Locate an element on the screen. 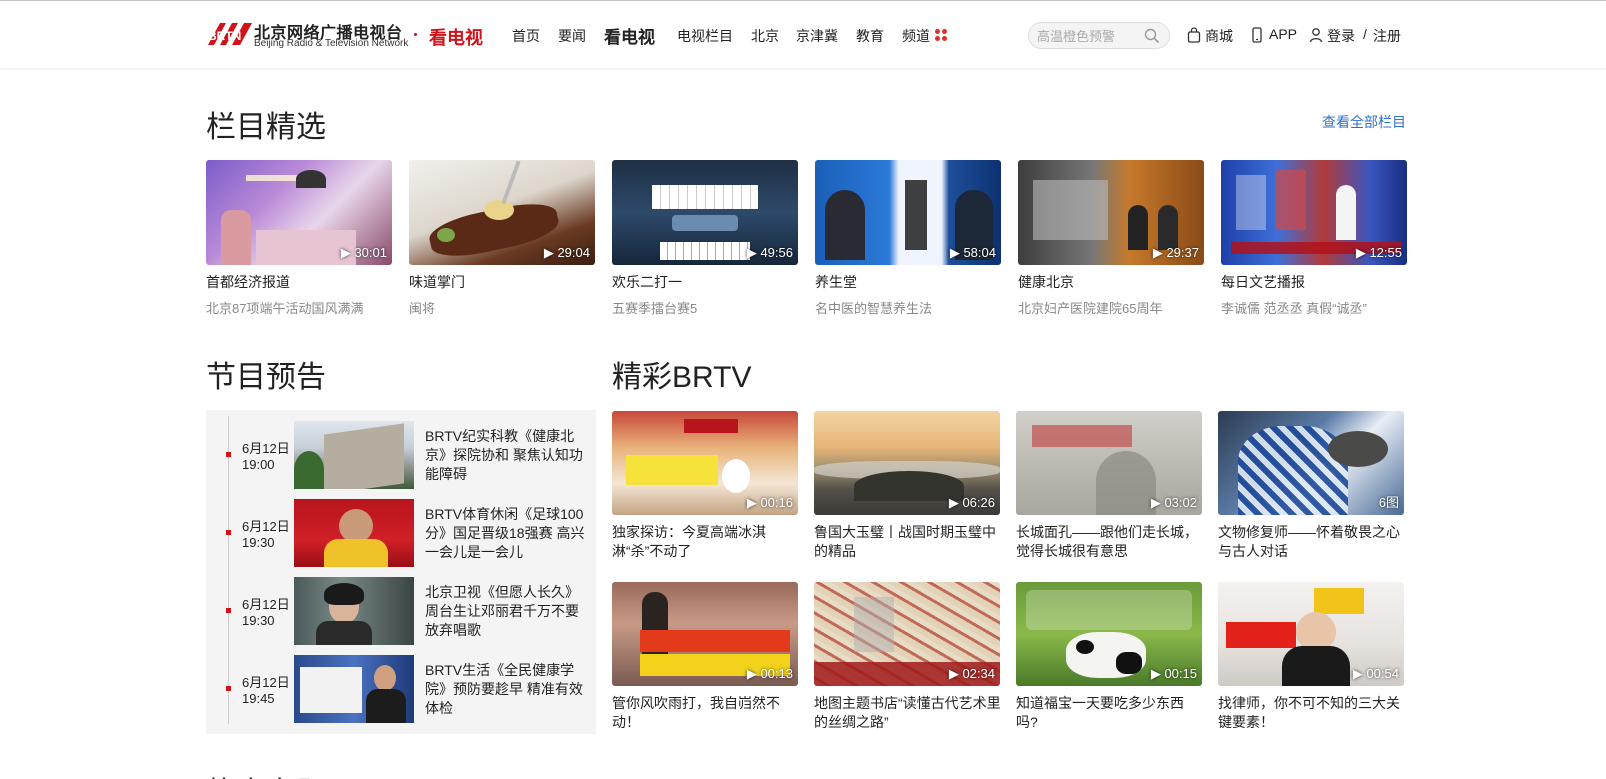 The width and height of the screenshot is (1606, 779). featured-card: ▶ 49:56 欢乐二打一 五赛季擂台赛5 is located at coordinates (705, 240).